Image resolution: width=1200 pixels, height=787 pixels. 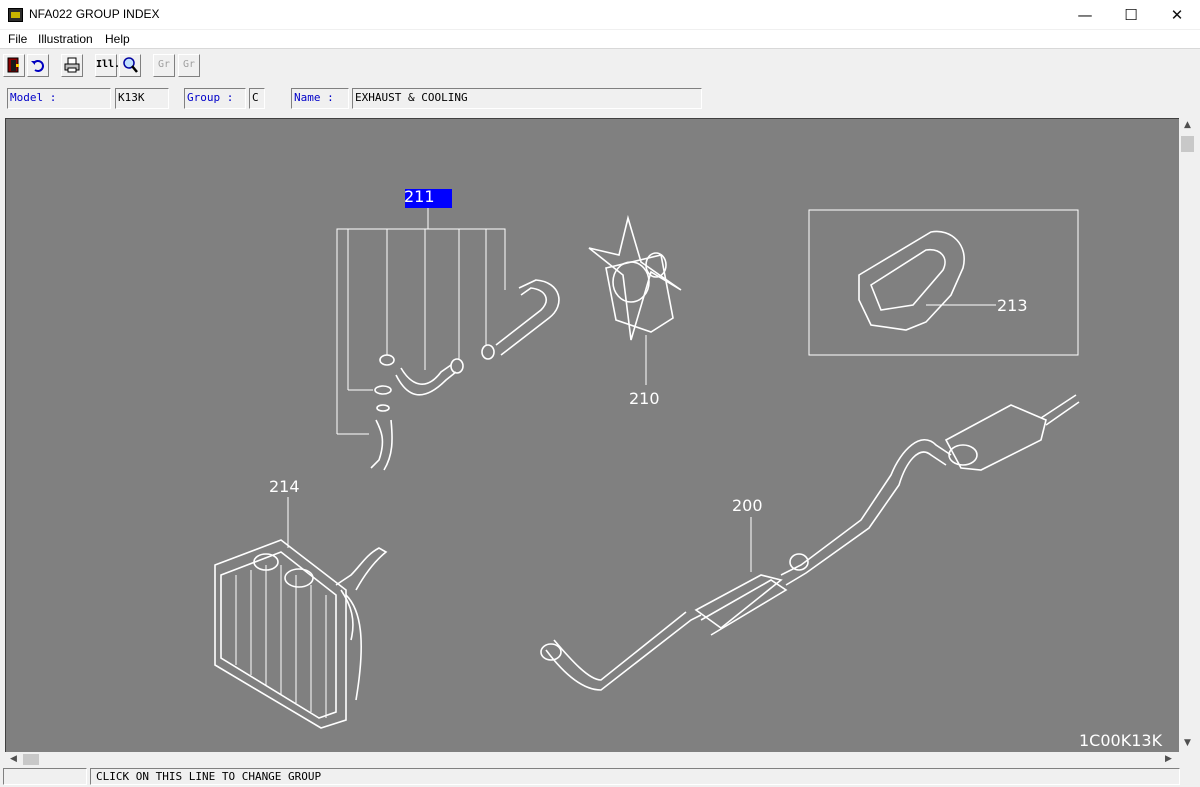 I want to click on callout-210: 210, so click(x=644, y=398).